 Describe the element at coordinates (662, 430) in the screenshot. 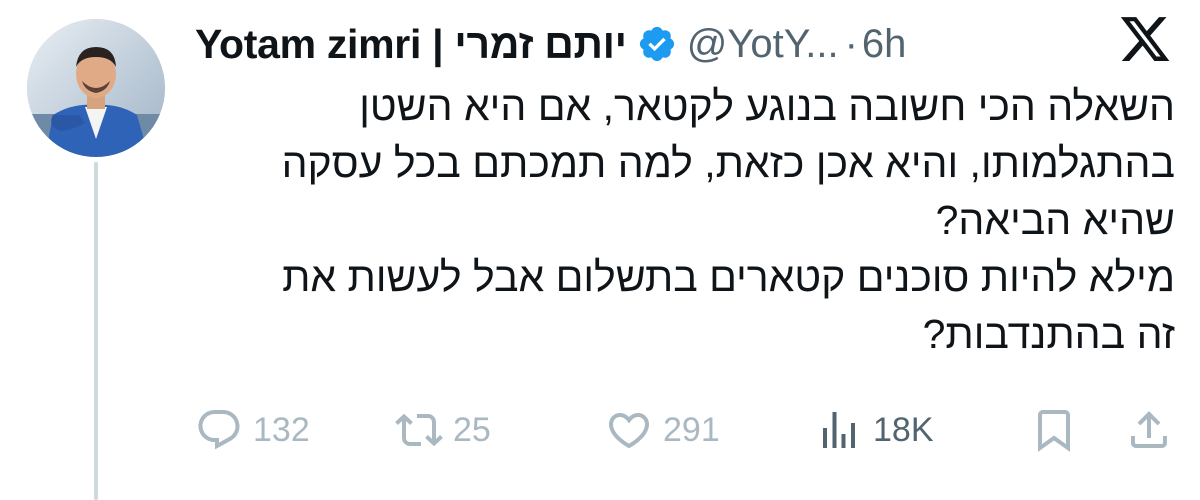

I see `like-button: 291` at that location.